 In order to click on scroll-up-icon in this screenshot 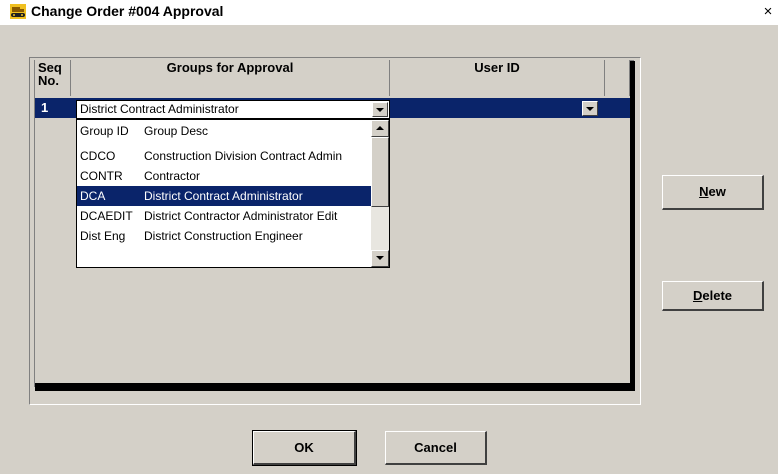, I will do `click(380, 128)`.